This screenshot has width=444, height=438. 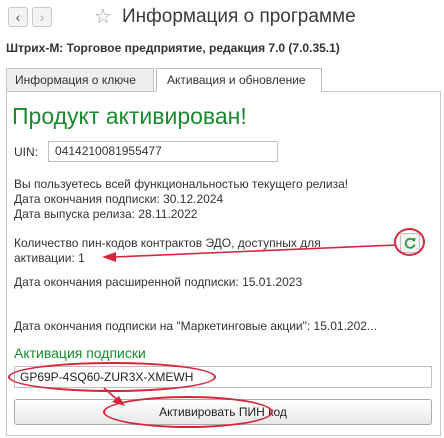 I want to click on forward-arrow-icon: ›, so click(x=42, y=17).